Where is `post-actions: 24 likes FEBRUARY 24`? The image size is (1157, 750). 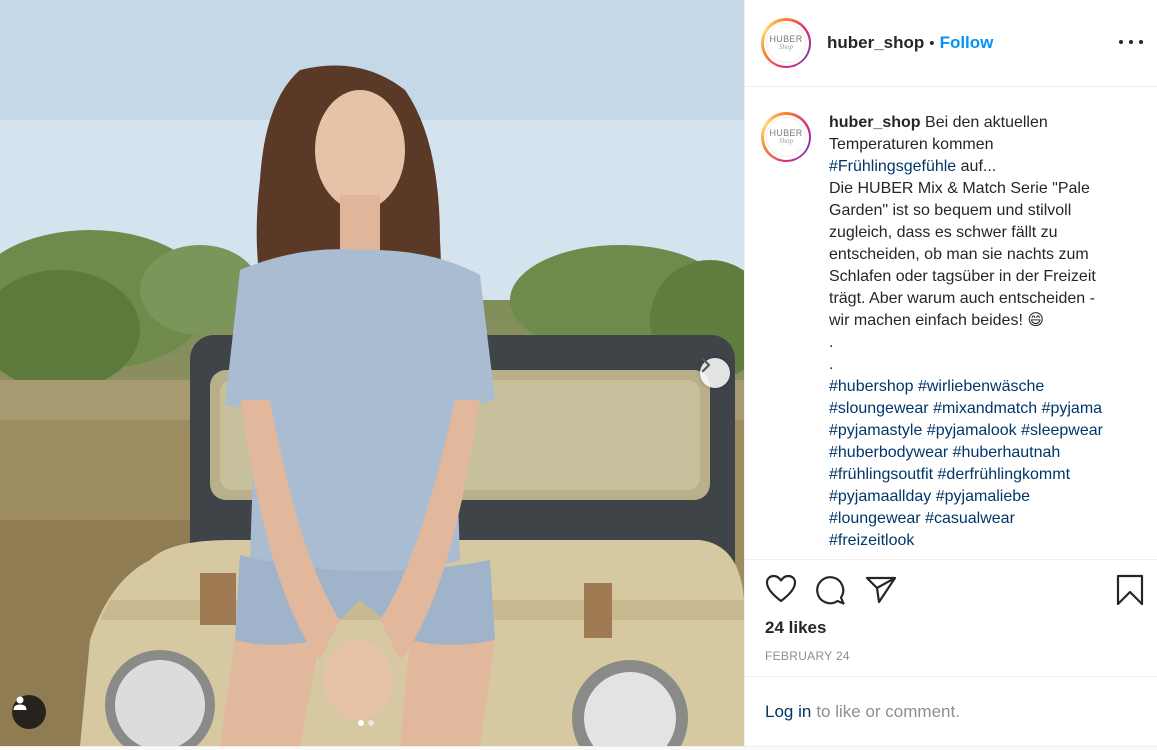 post-actions: 24 likes FEBRUARY 24 is located at coordinates (951, 617).